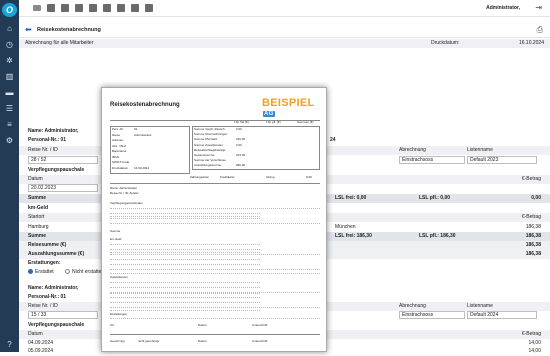 The height and width of the screenshot is (356, 550). What do you see at coordinates (30, 271) in the screenshot?
I see `erstattet-radio` at bounding box center [30, 271].